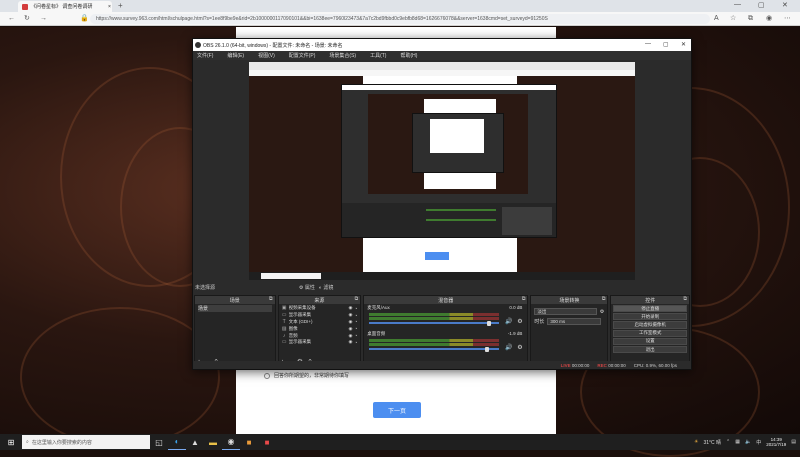 The height and width of the screenshot is (457, 800). What do you see at coordinates (235, 55) in the screenshot?
I see `menu-edit: 编辑(E)` at bounding box center [235, 55].